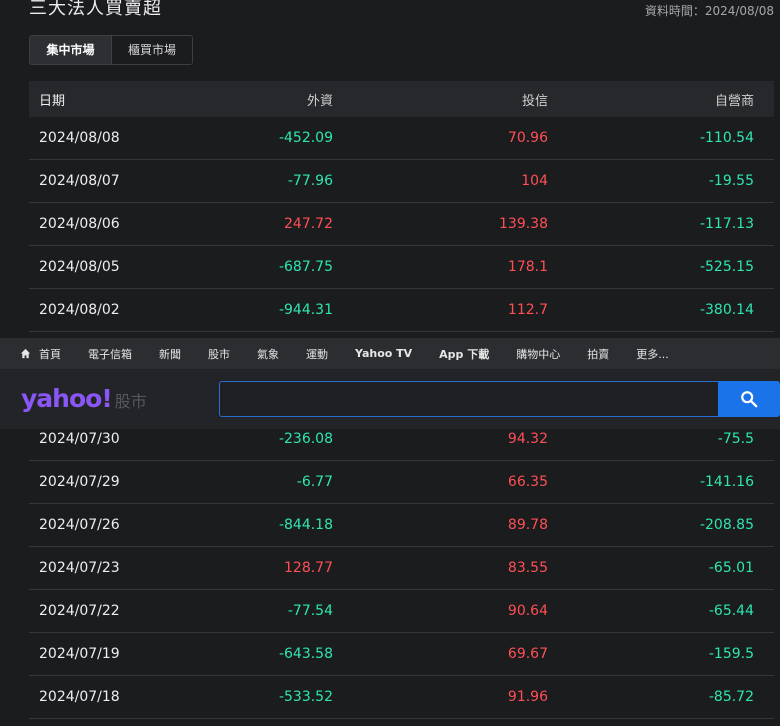 This screenshot has width=780, height=726. What do you see at coordinates (79, 697) in the screenshot?
I see `cell-date: 2024/07/18` at bounding box center [79, 697].